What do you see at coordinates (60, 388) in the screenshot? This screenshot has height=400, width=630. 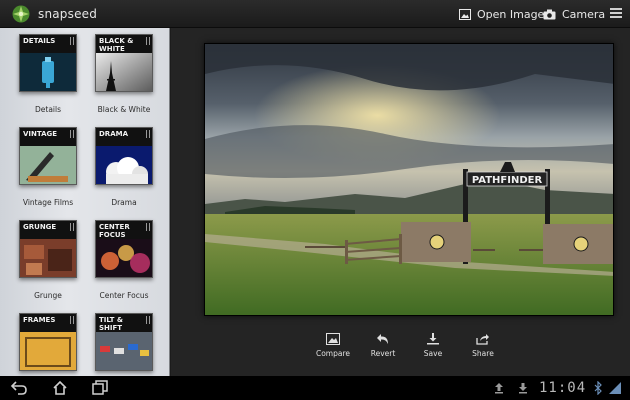 I see `home-icon` at bounding box center [60, 388].